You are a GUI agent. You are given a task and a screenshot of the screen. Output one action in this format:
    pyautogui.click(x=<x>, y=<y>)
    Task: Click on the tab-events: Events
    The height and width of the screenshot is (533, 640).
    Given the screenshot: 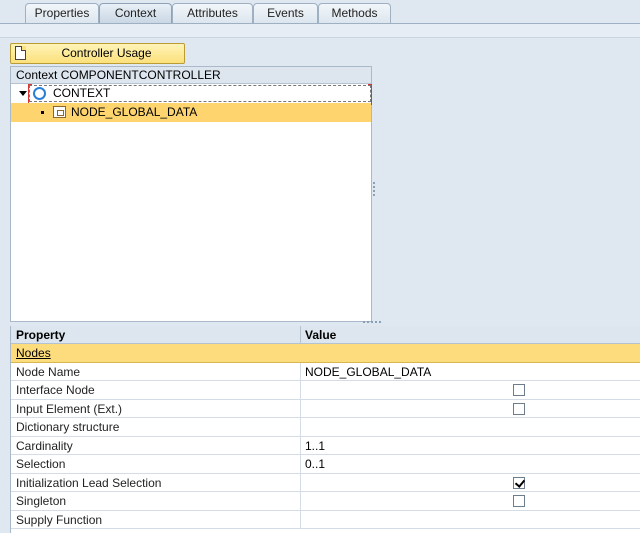 What is the action you would take?
    pyautogui.click(x=285, y=13)
    